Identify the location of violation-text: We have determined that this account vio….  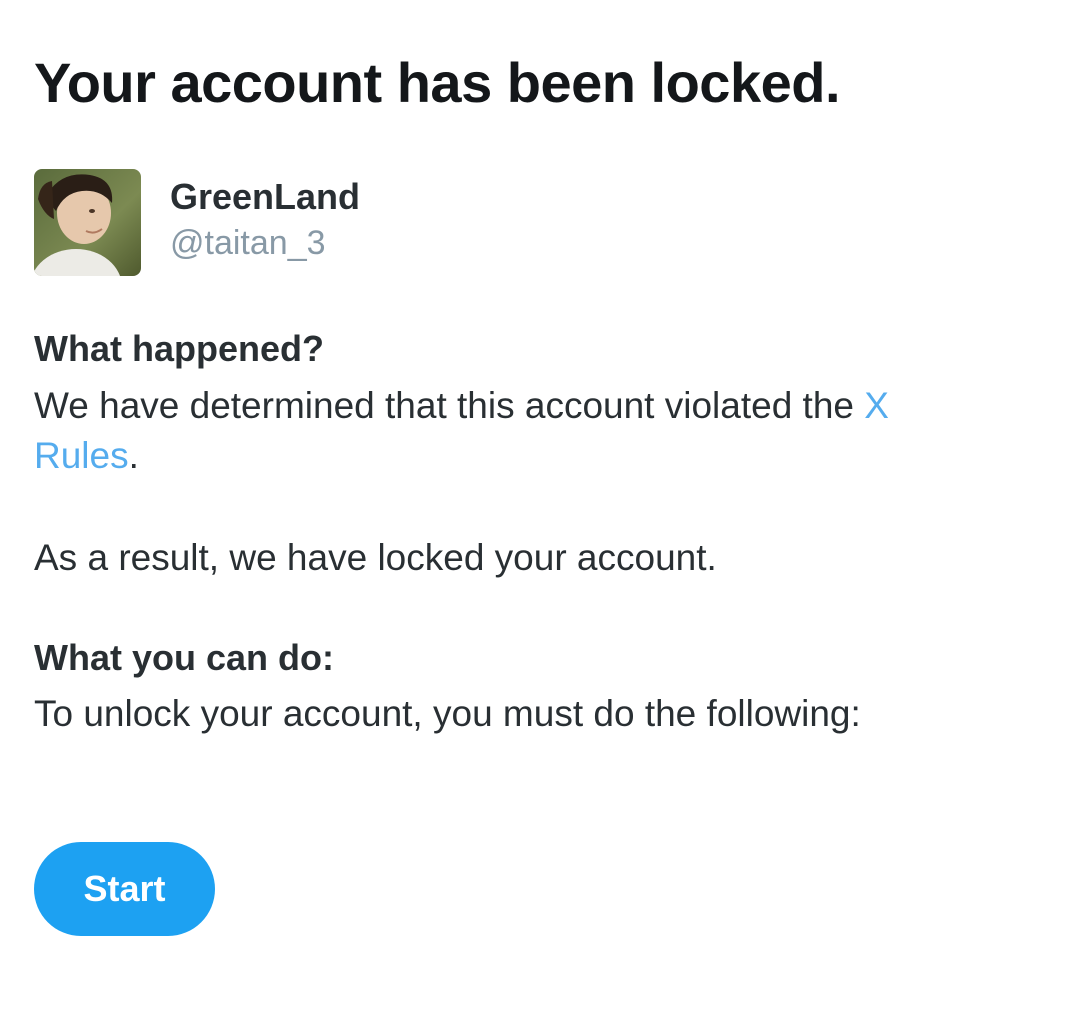
(499, 431).